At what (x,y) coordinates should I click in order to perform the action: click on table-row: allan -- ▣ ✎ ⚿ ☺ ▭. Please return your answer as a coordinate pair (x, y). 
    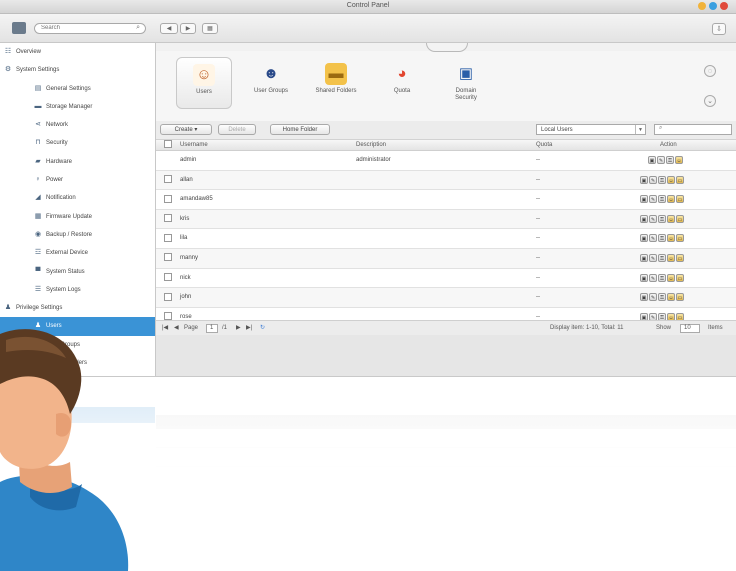
    Looking at the image, I should click on (446, 180).